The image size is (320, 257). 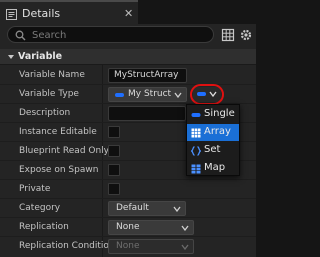 I want to click on map-grid-icon, so click(x=196, y=169).